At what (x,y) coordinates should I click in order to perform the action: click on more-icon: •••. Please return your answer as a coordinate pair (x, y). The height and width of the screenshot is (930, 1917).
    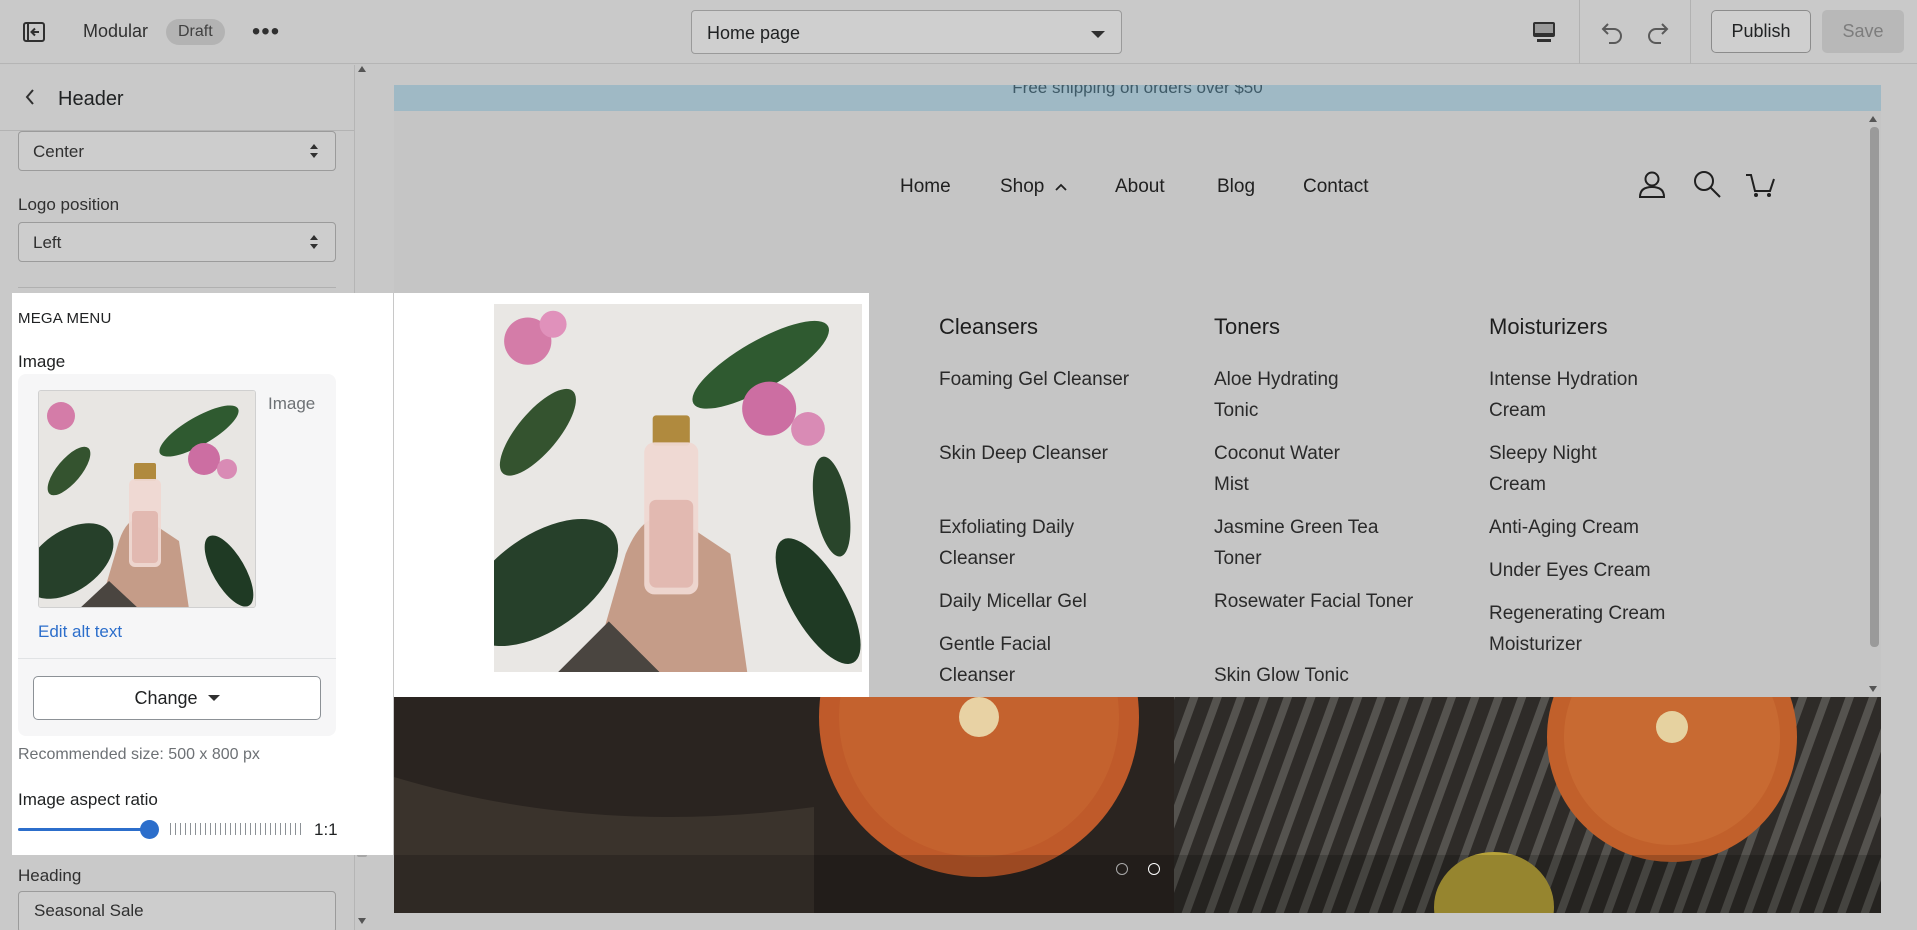
    Looking at the image, I should click on (266, 31).